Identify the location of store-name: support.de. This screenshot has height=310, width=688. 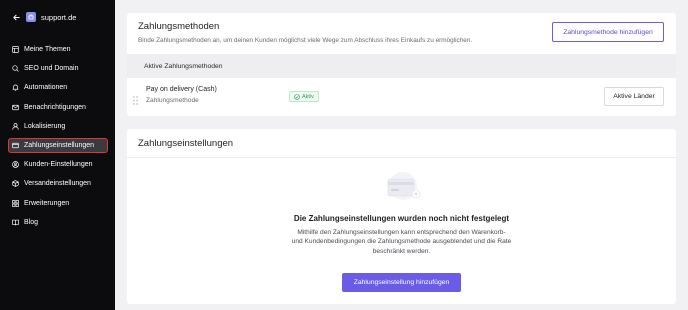
(58, 17).